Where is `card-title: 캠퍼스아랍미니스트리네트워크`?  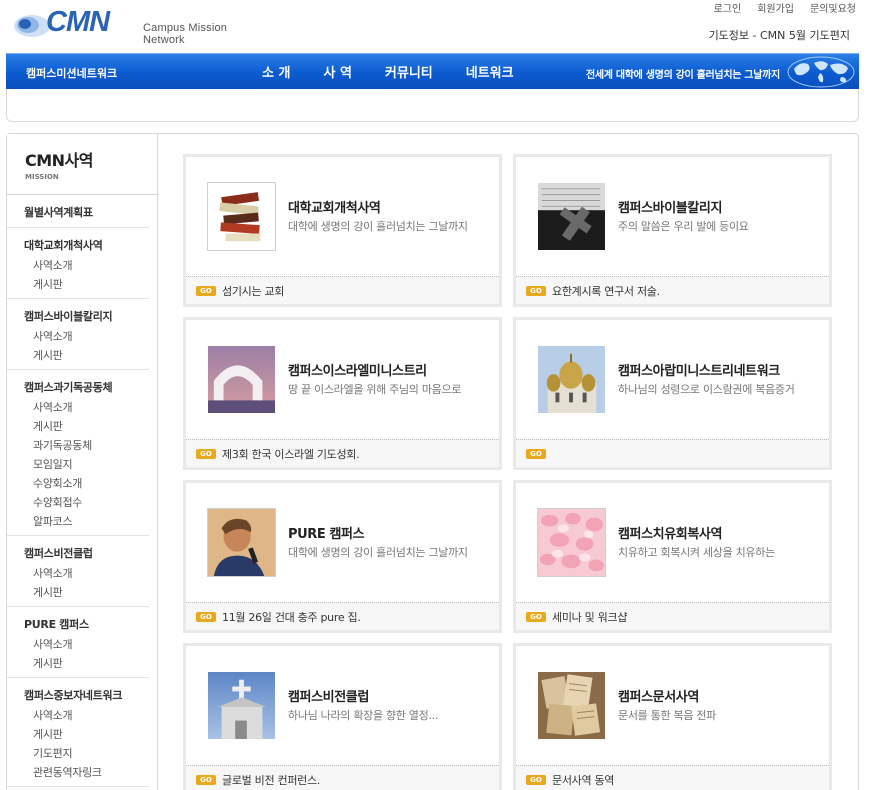
card-title: 캠퍼스아랍미니스트리네트워크 is located at coordinates (699, 369).